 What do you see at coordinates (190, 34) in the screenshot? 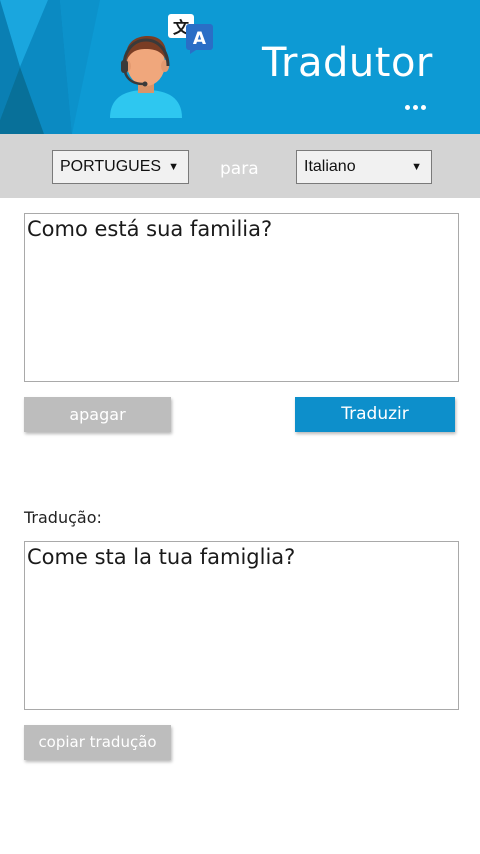
I see `translate-icon: 文 A` at bounding box center [190, 34].